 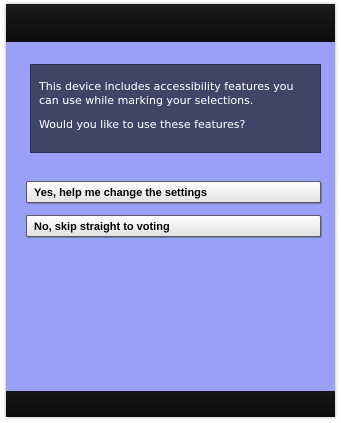 What do you see at coordinates (173, 226) in the screenshot?
I see `skip-to-voting-button: No, skip straight to voting` at bounding box center [173, 226].